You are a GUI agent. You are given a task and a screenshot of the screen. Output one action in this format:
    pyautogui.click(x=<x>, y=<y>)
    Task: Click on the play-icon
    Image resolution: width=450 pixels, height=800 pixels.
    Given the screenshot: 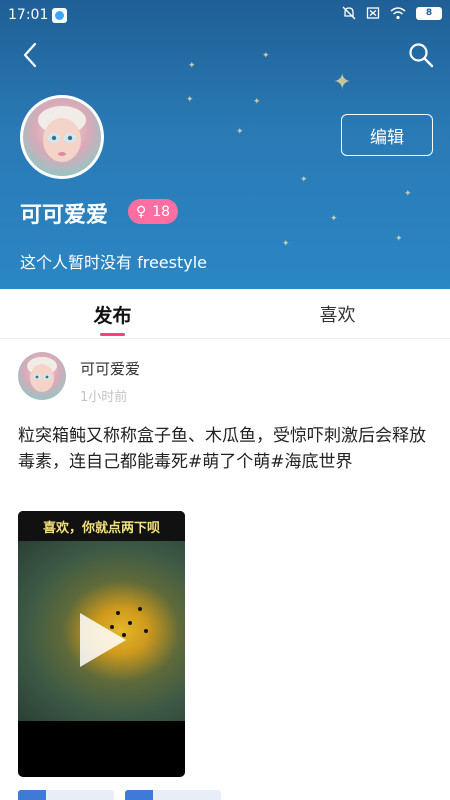 What is the action you would take?
    pyautogui.click(x=103, y=640)
    